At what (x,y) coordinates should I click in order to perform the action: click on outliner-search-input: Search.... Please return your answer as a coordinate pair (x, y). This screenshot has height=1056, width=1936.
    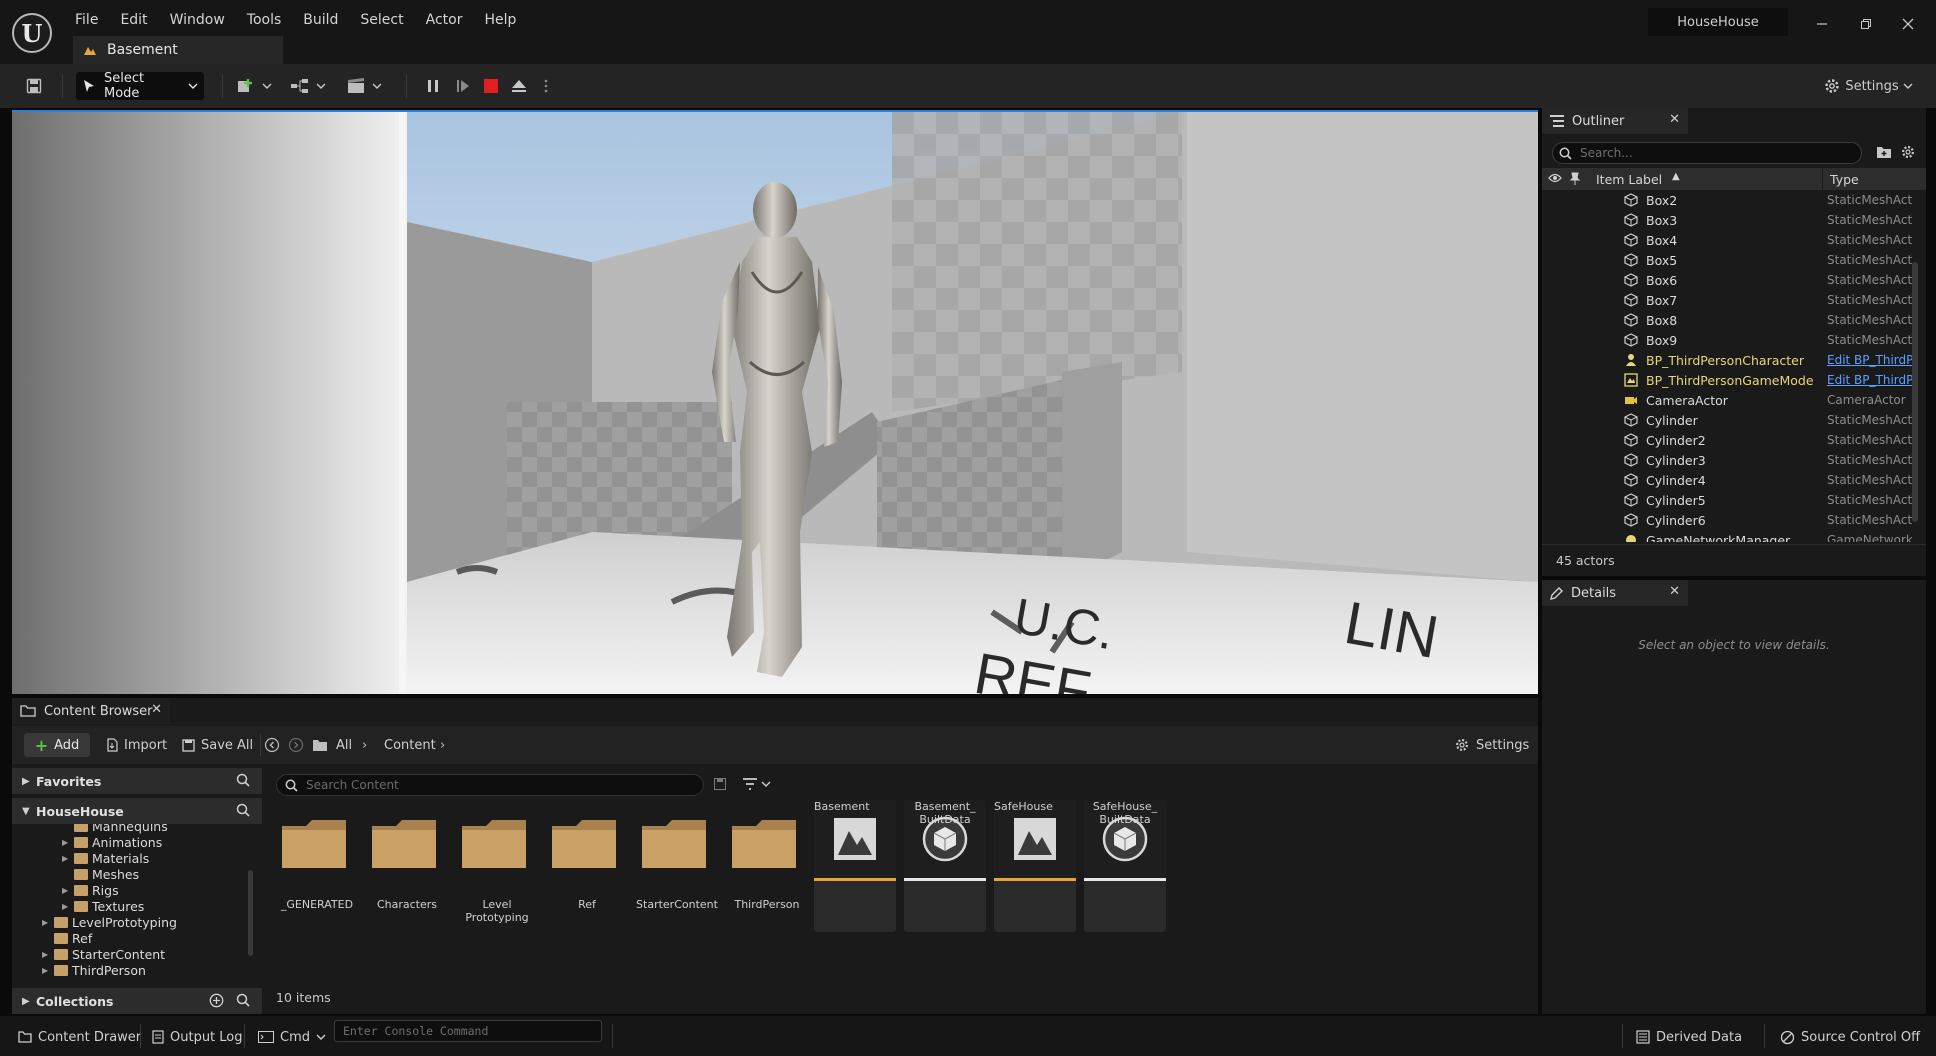
    Looking at the image, I should click on (1707, 153).